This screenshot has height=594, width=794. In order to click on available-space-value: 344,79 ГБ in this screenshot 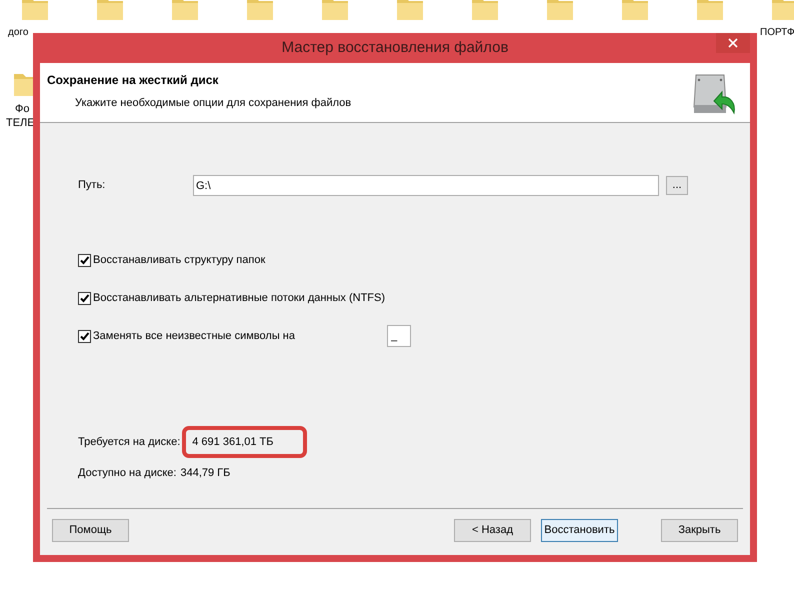, I will do `click(205, 473)`.